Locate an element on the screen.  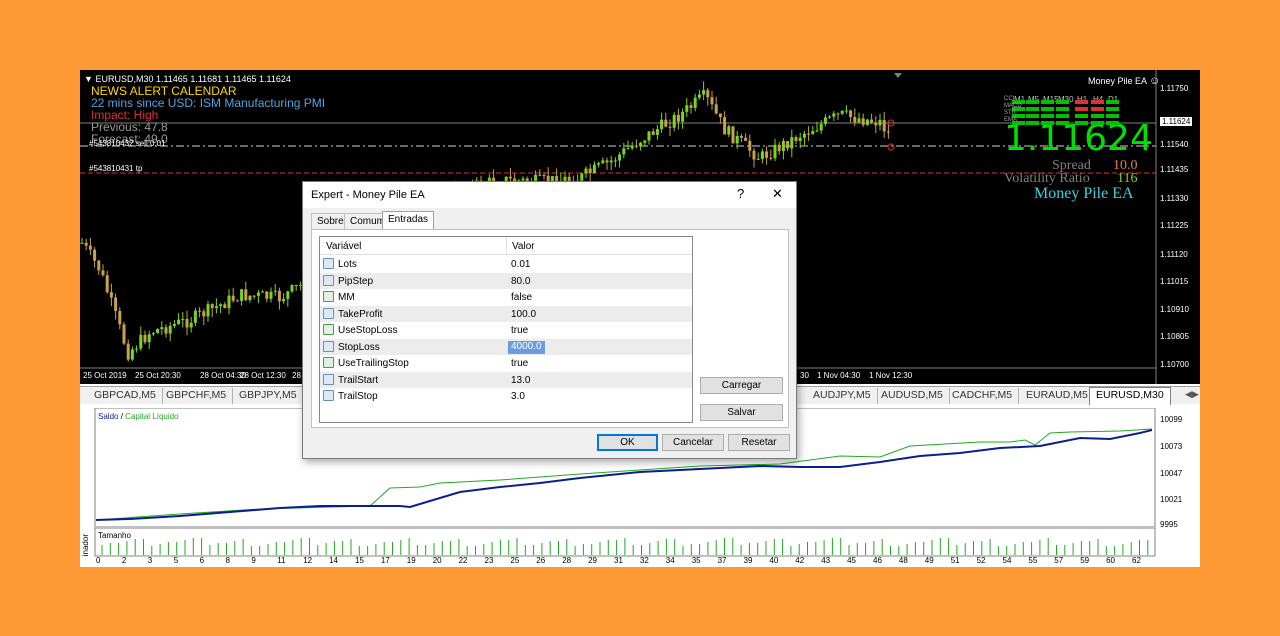
cancel-button: Cancelar is located at coordinates (693, 442).